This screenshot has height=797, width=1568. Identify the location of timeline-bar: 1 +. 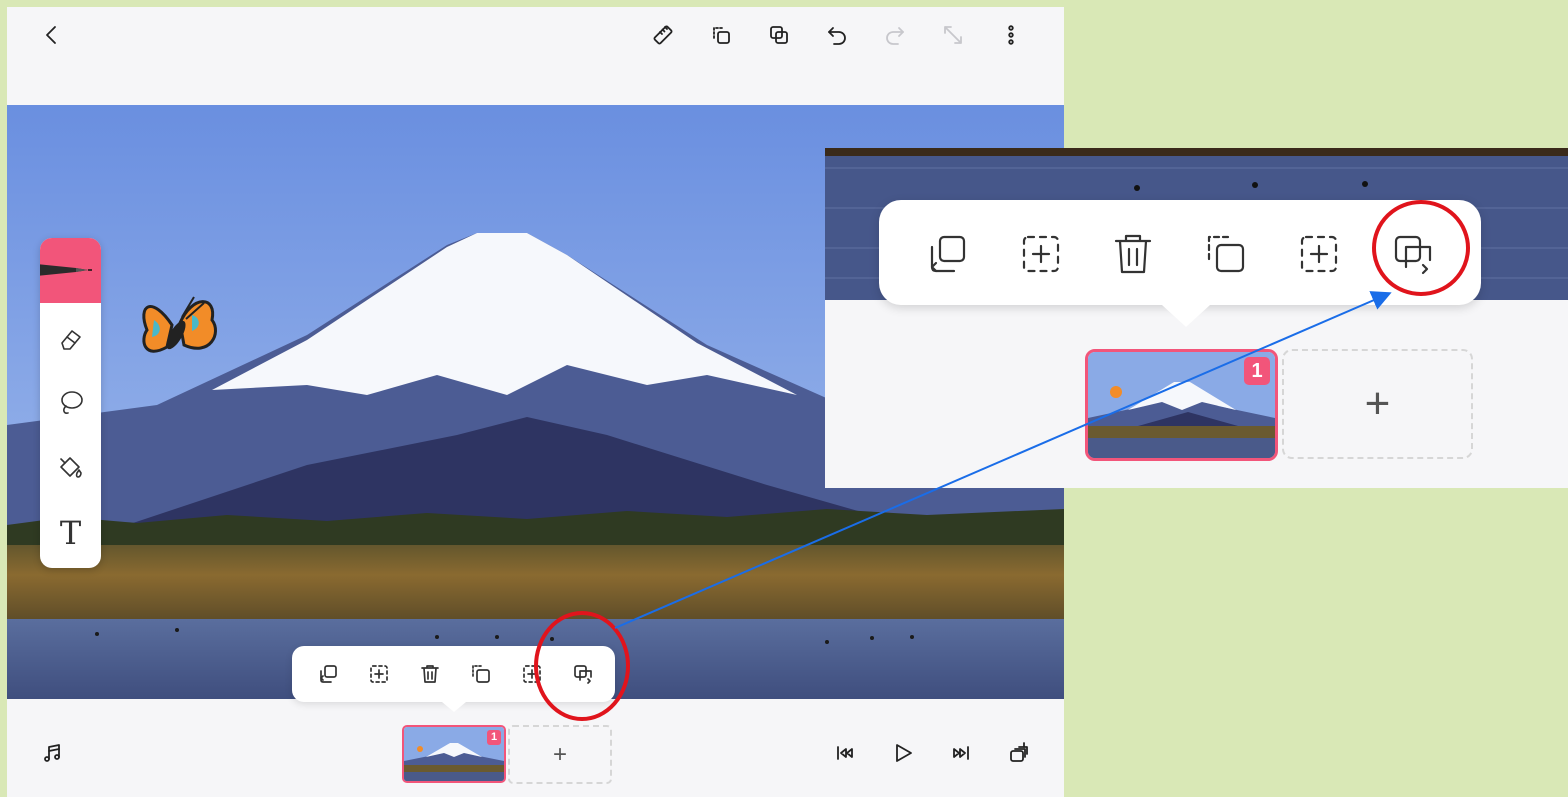
(535, 748).